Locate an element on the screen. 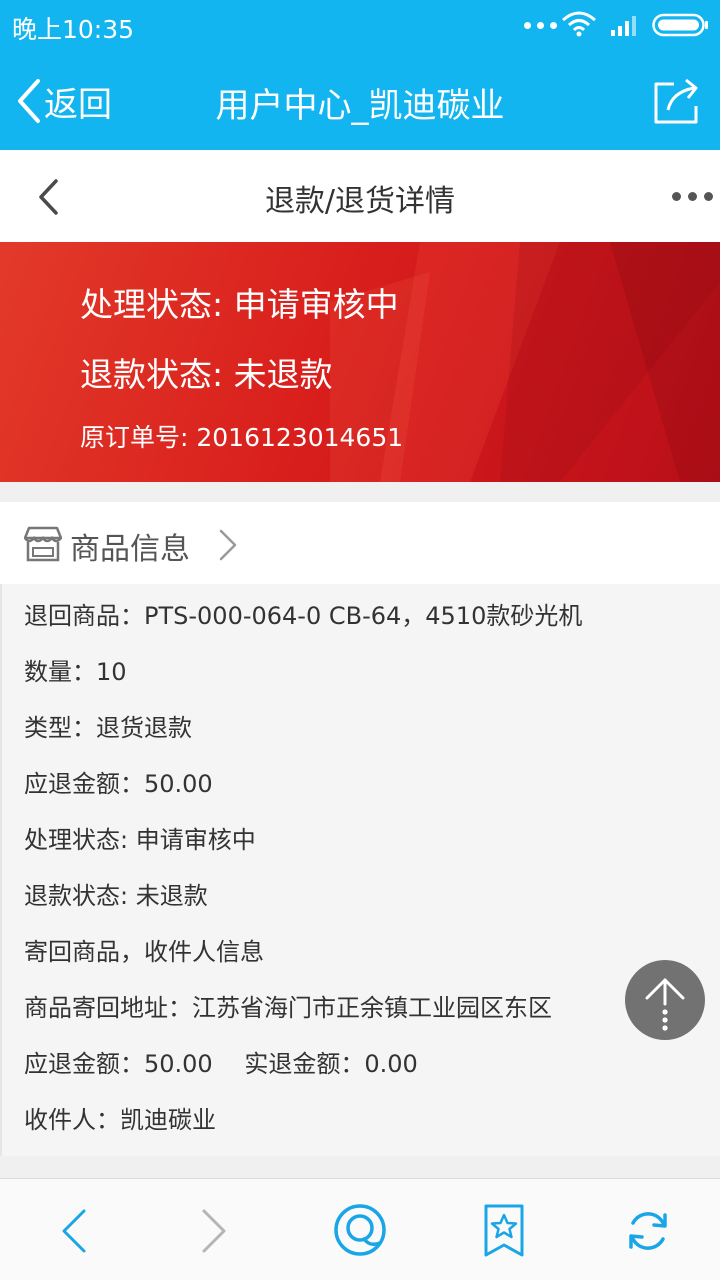 This screenshot has width=720, height=1280. order-number: 原订单号: 2016123014651 is located at coordinates (242, 437).